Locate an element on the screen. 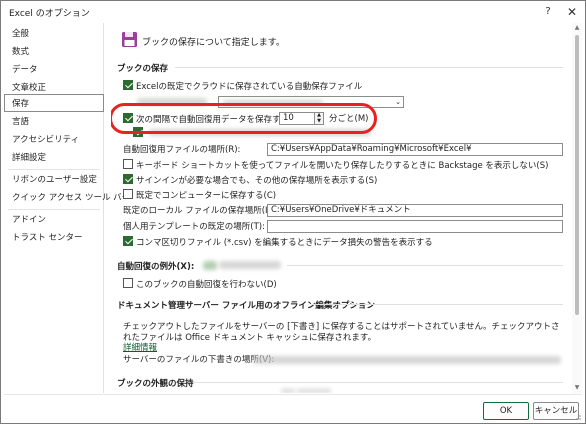 This screenshot has height=424, width=586. sidebar-item-general: 全般 is located at coordinates (54, 34).